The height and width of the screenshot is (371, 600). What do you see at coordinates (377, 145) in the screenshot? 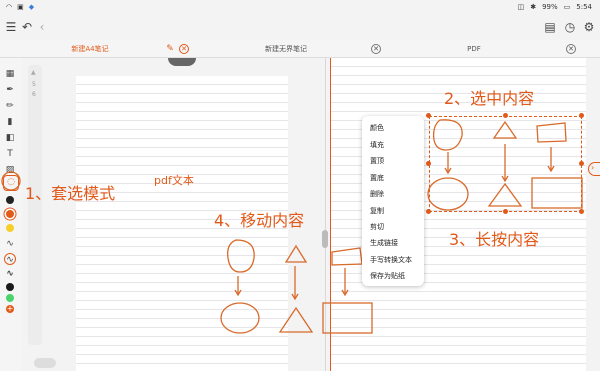
I see `menu-item-fill: 填充` at bounding box center [377, 145].